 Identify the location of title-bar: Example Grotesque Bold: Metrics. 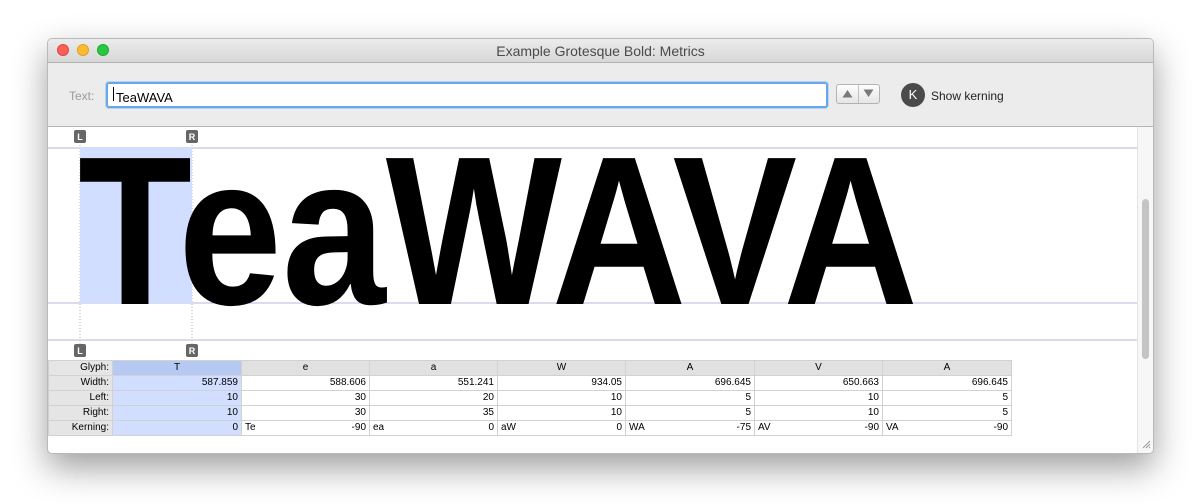
(600, 51).